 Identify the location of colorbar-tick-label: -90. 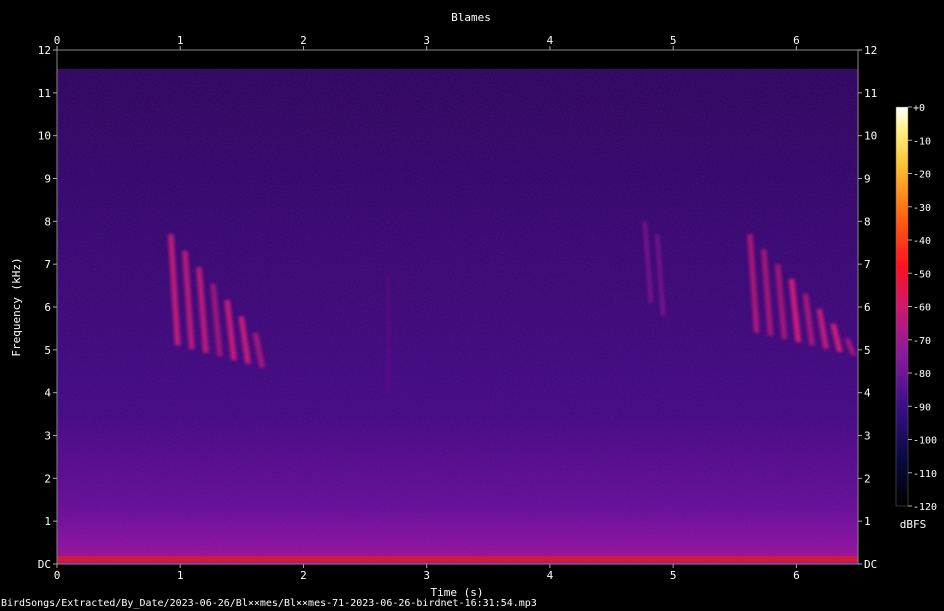
(922, 407).